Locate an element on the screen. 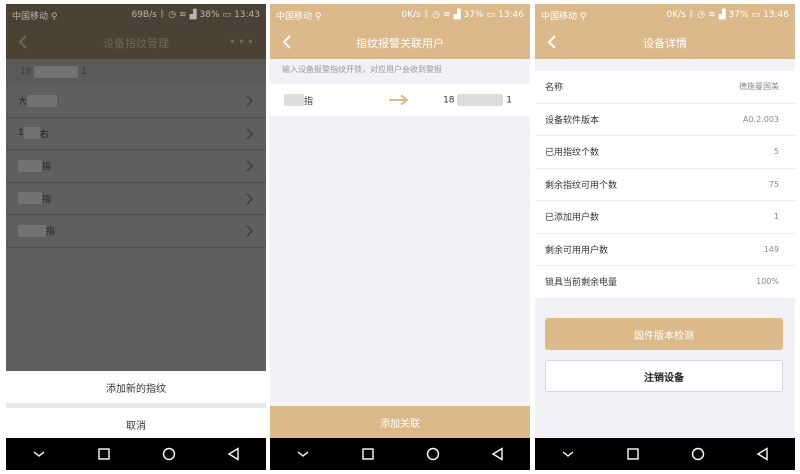  firmware-check-button: 固件版本检测 is located at coordinates (664, 334).